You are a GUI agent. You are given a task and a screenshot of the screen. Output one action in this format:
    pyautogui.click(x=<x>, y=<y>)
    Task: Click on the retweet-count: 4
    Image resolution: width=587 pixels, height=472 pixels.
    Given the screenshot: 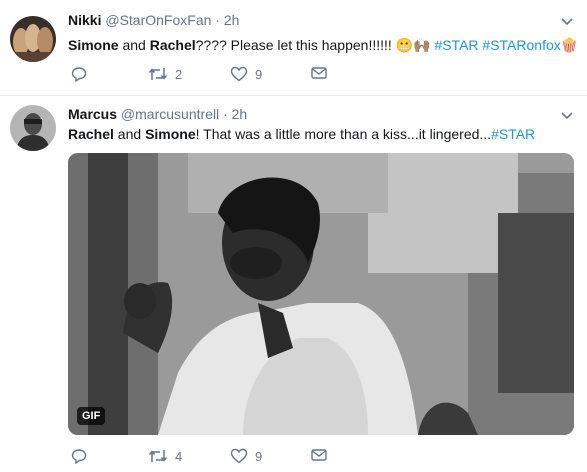 What is the action you would take?
    pyautogui.click(x=179, y=456)
    